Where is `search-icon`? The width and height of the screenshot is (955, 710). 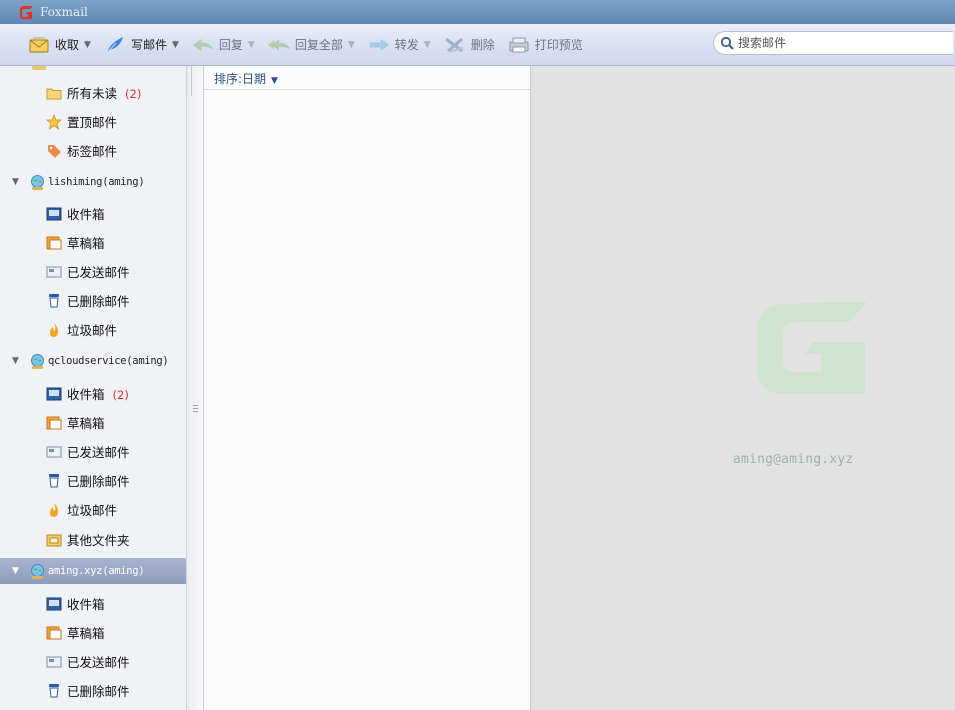 search-icon is located at coordinates (727, 43).